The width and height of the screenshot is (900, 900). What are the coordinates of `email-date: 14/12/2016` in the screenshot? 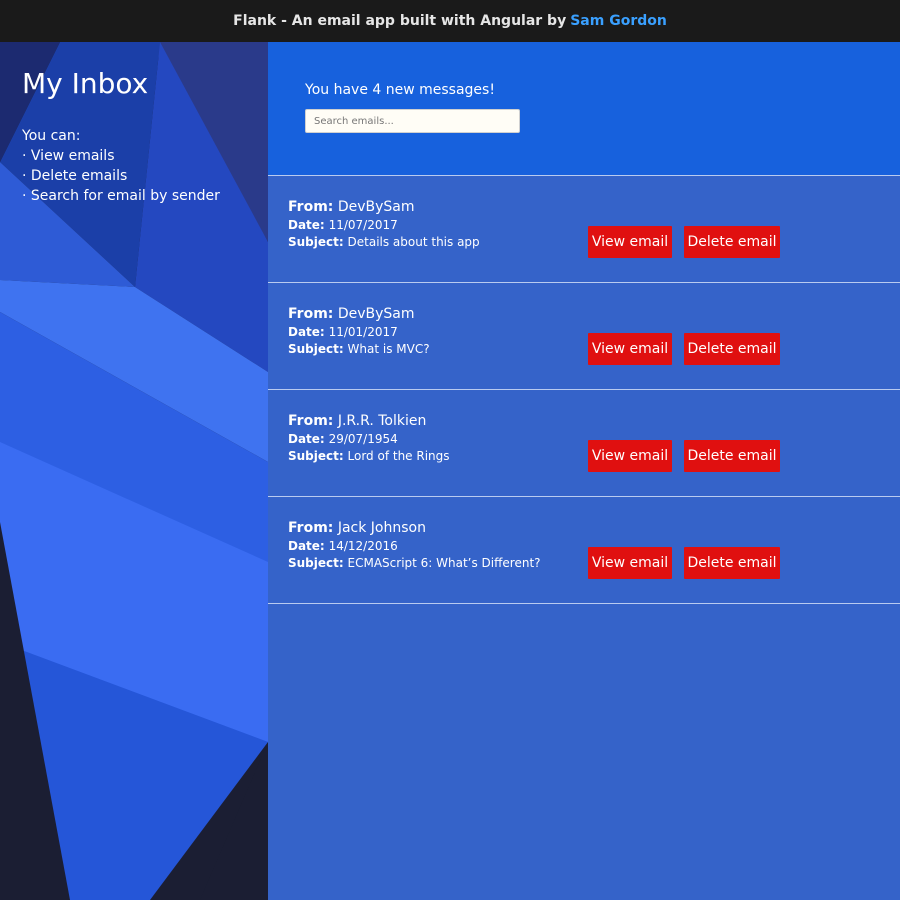 It's located at (363, 546).